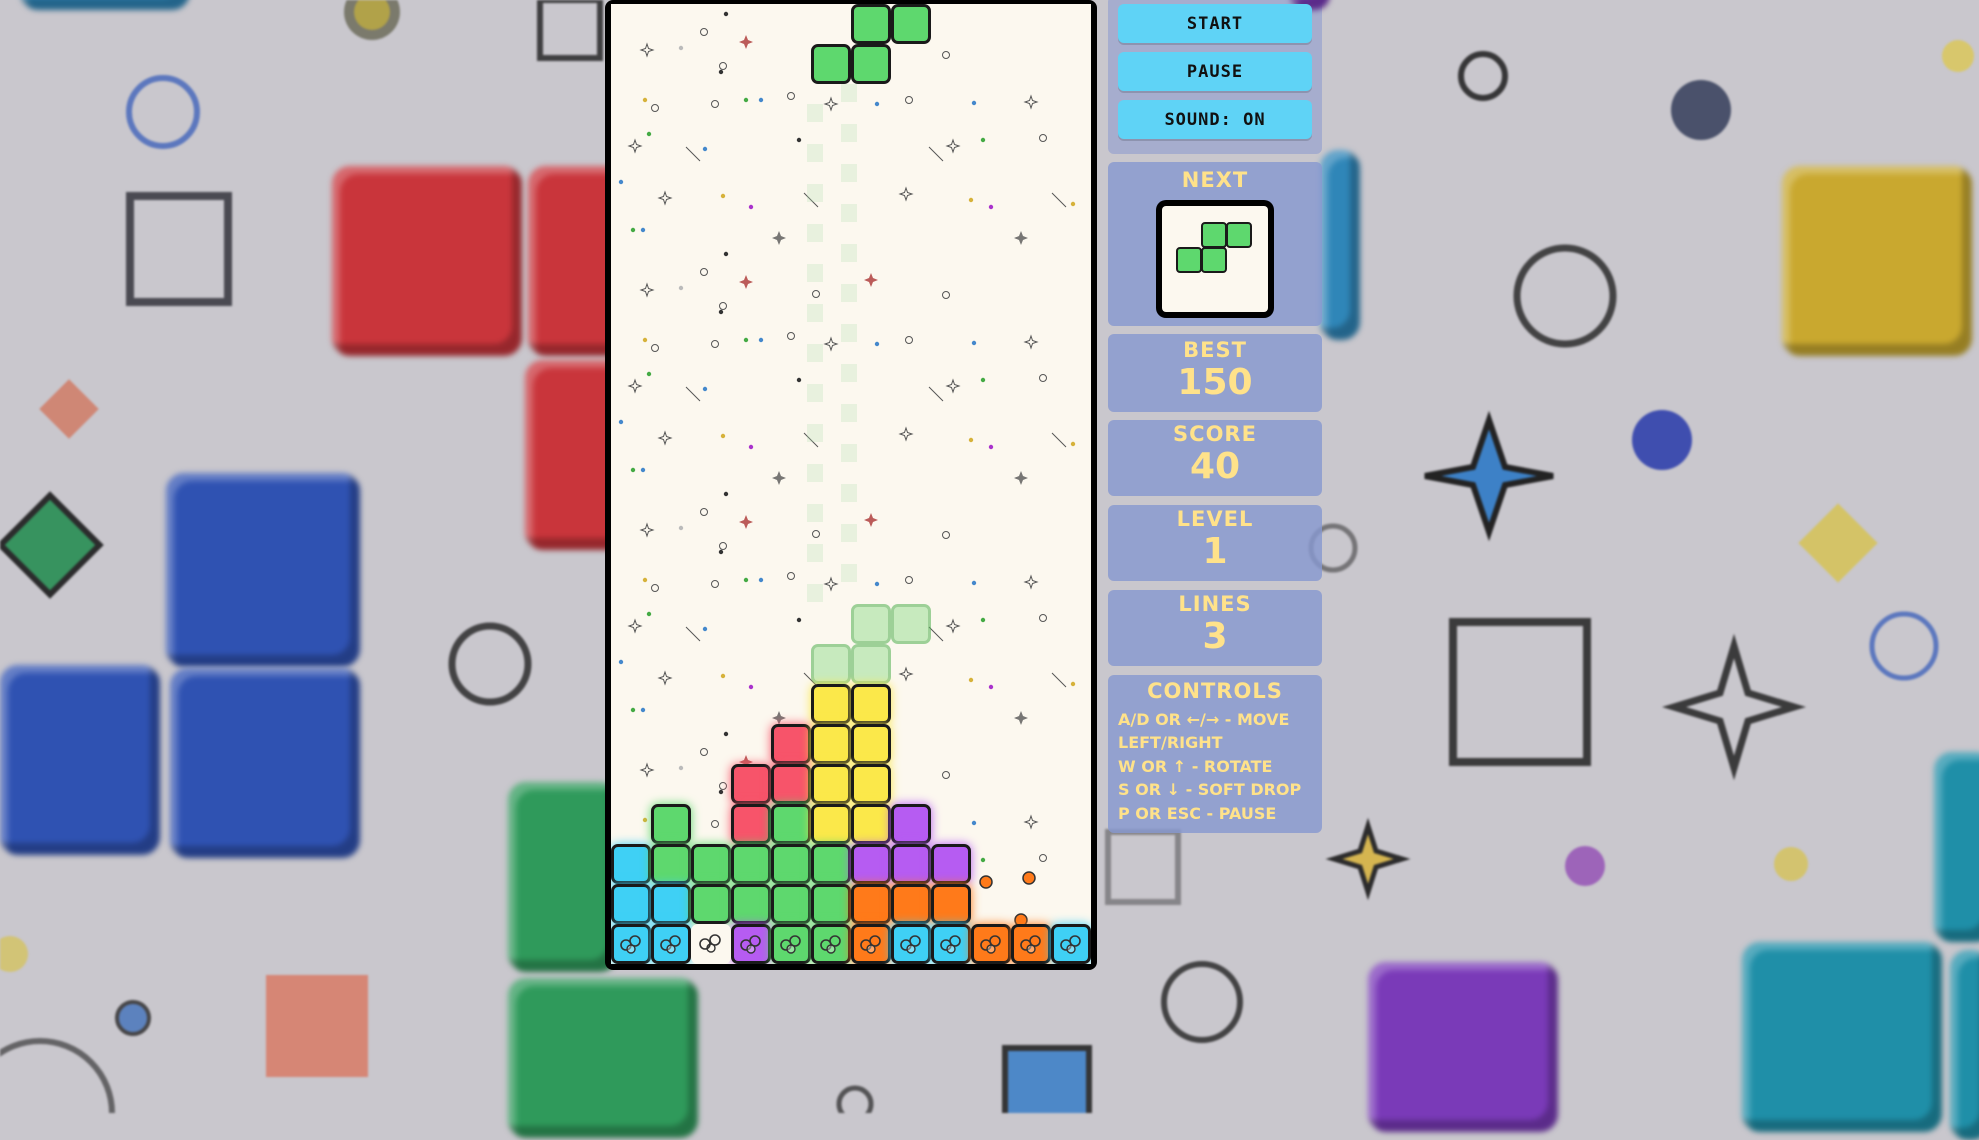 This screenshot has width=1979, height=1140. What do you see at coordinates (1210, 789) in the screenshot?
I see `control-line-soft-drop: S OR ↓ - SOFT DROP` at bounding box center [1210, 789].